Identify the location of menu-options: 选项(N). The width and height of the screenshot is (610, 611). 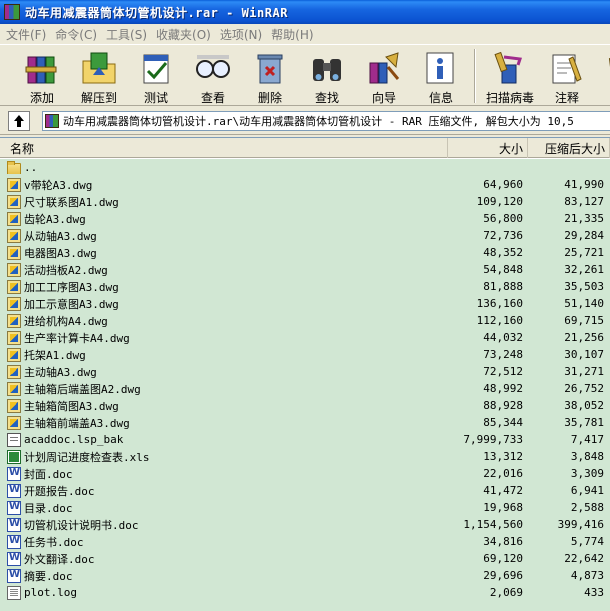
(243, 34).